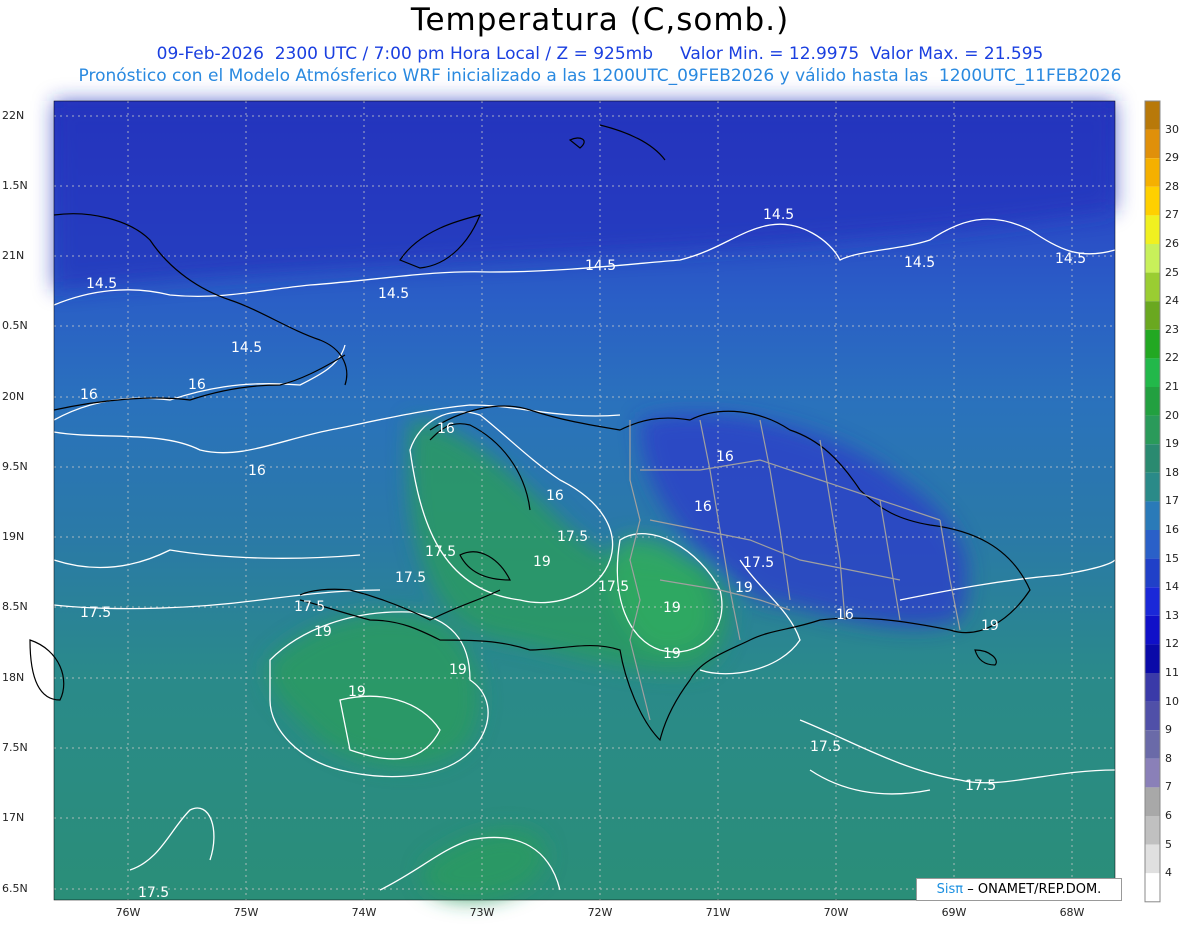 The height and width of the screenshot is (927, 1200). What do you see at coordinates (1172, 472) in the screenshot?
I see `colorbar-level-label: 18` at bounding box center [1172, 472].